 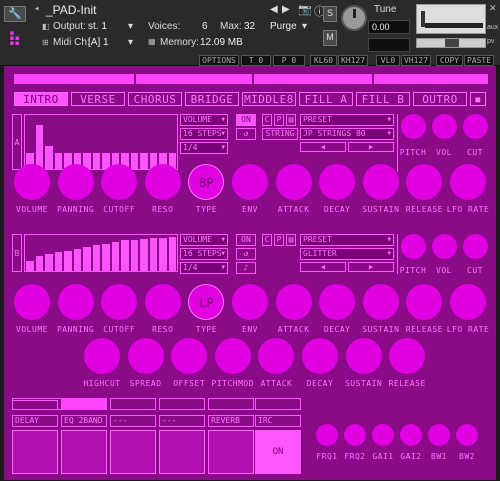 What do you see at coordinates (451, 43) in the screenshot?
I see `pan-slider` at bounding box center [451, 43].